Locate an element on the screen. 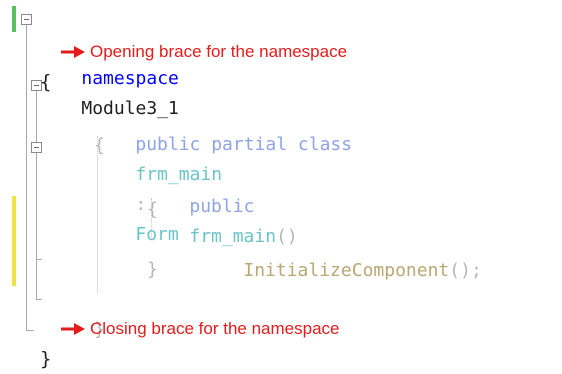  method-open-brace: { is located at coordinates (152, 209).